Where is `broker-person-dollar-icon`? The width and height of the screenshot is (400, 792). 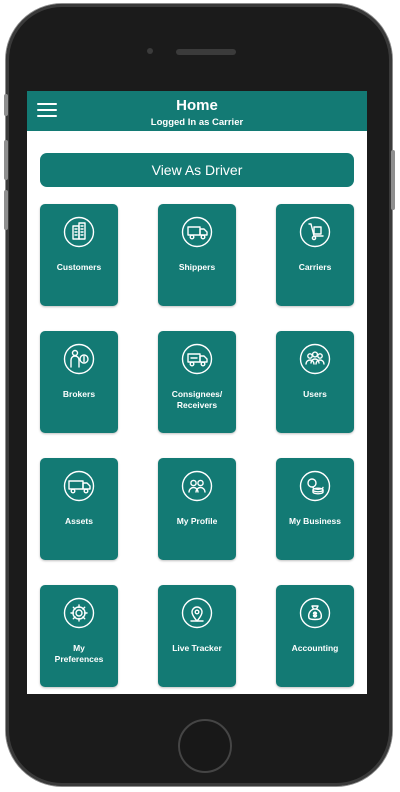
broker-person-dollar-icon is located at coordinates (79, 359).